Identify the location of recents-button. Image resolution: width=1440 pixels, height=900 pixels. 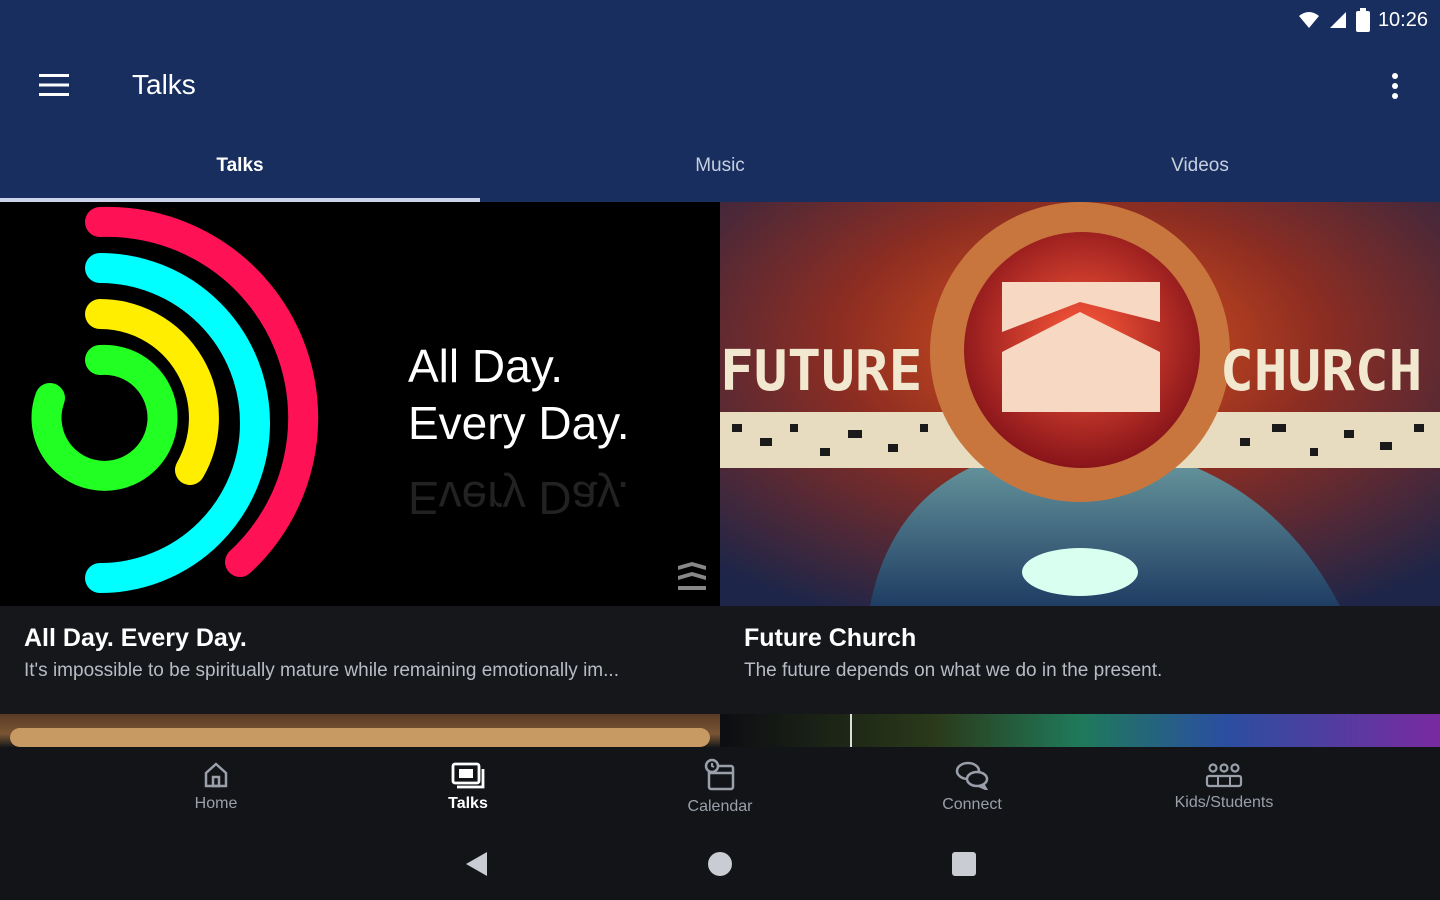
(964, 864).